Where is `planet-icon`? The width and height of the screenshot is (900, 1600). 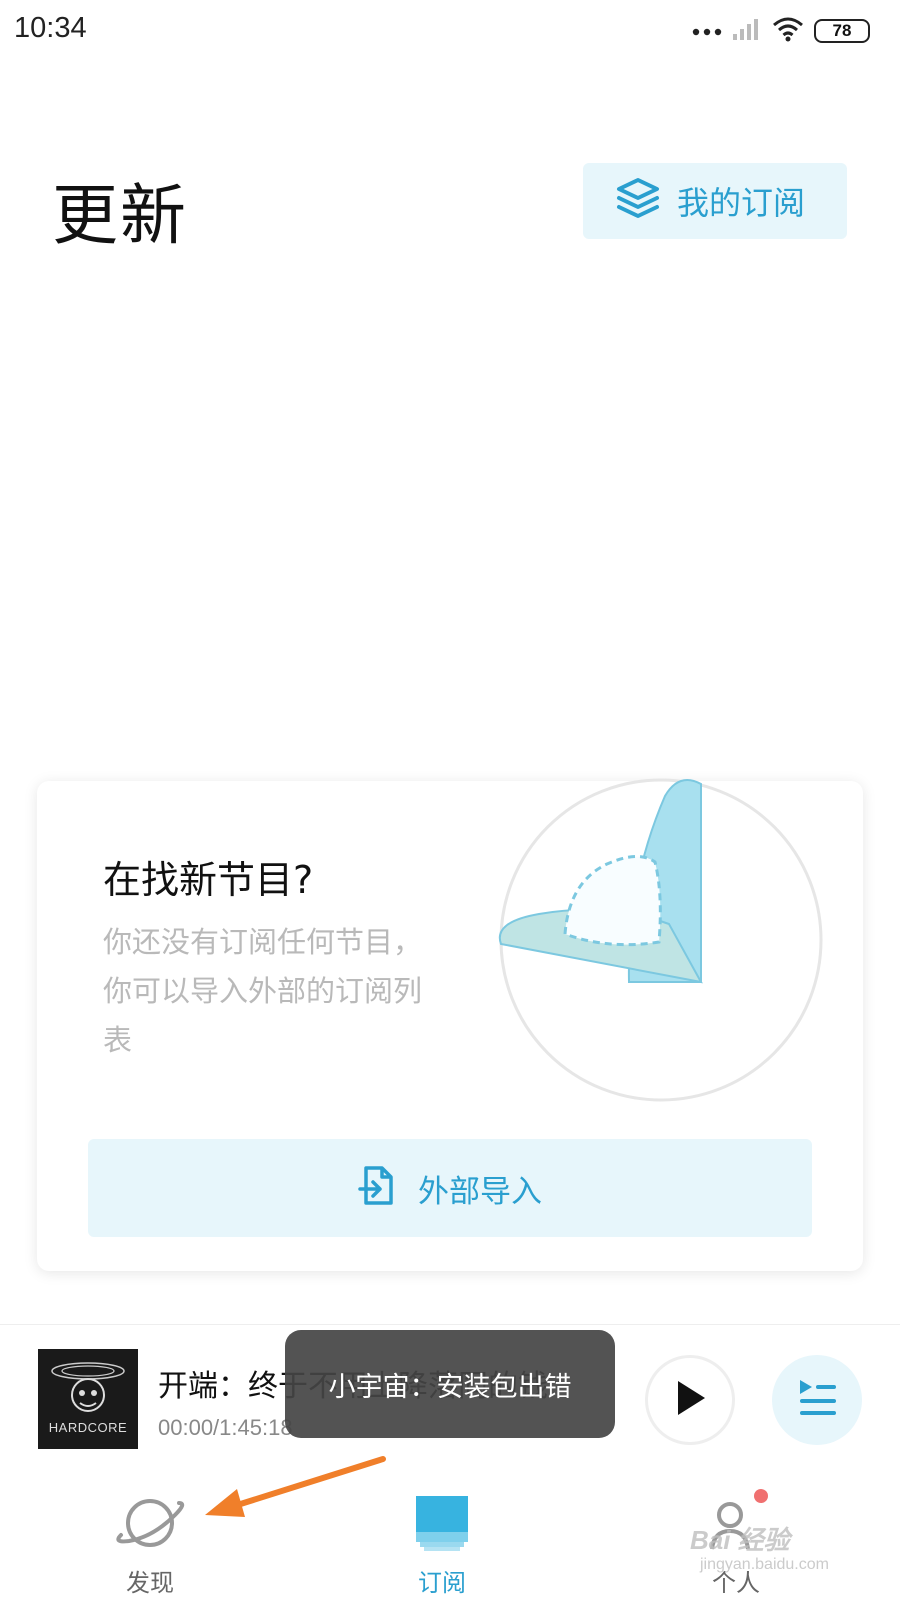
planet-icon is located at coordinates (150, 1523).